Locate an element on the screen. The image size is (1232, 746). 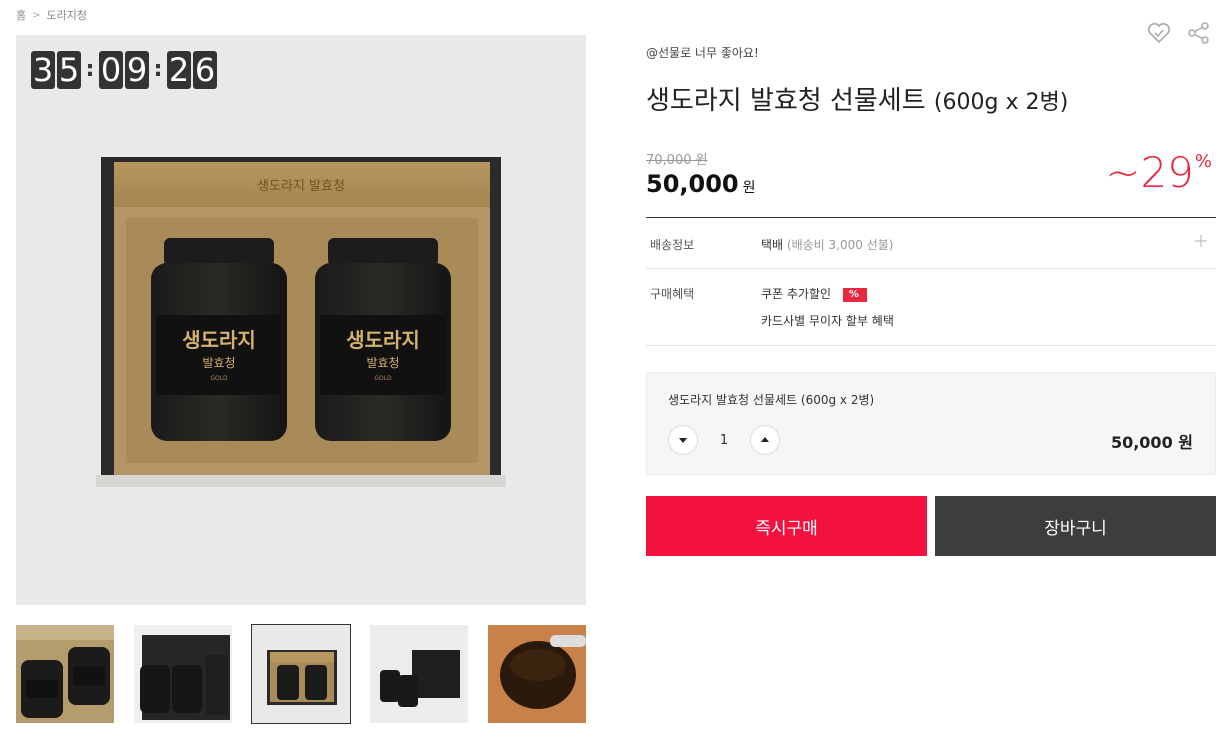
heart-check-icon is located at coordinates (1159, 33).